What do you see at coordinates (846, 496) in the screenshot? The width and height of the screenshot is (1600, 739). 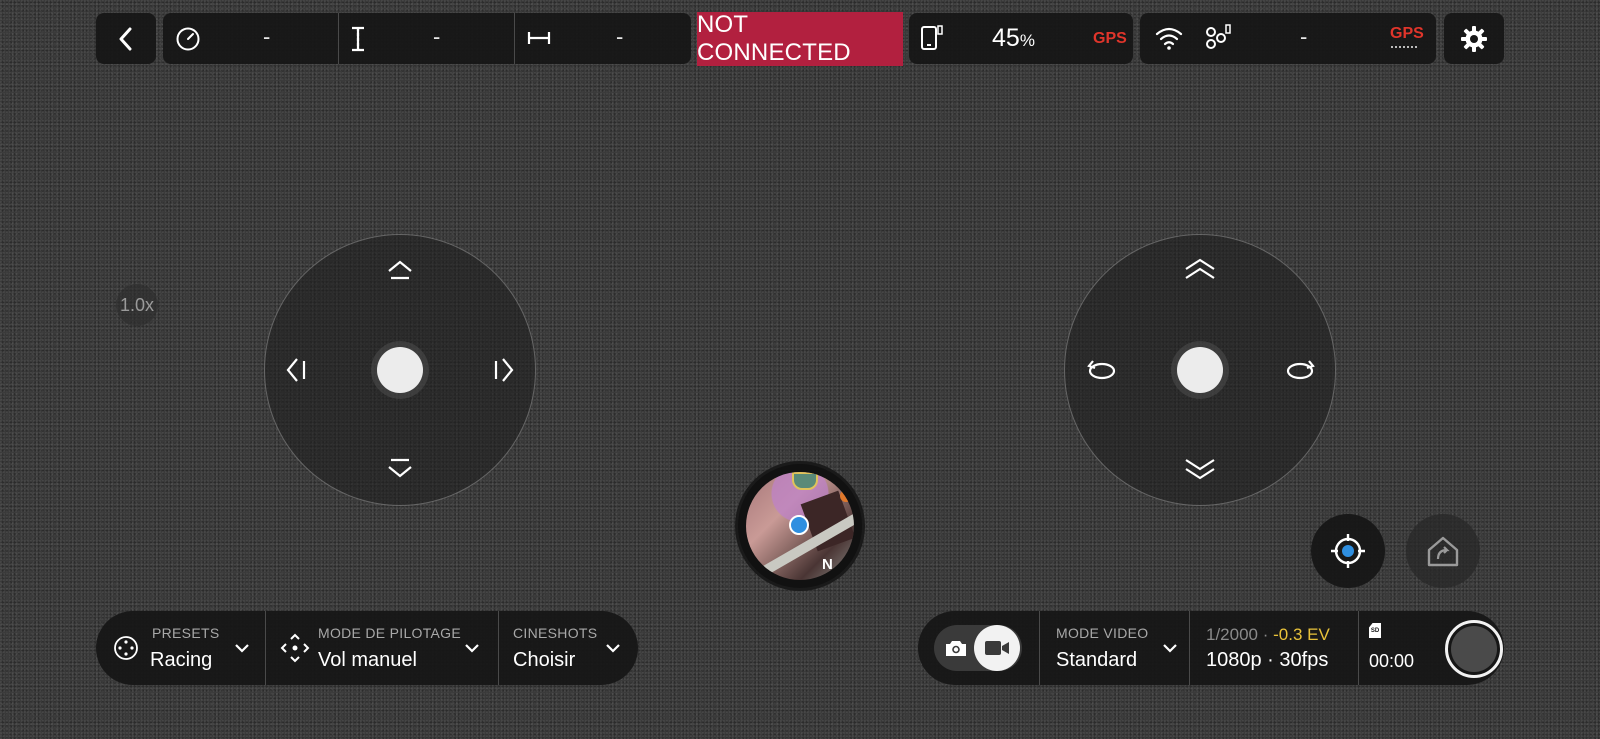 I see `minimap-orange-marker` at bounding box center [846, 496].